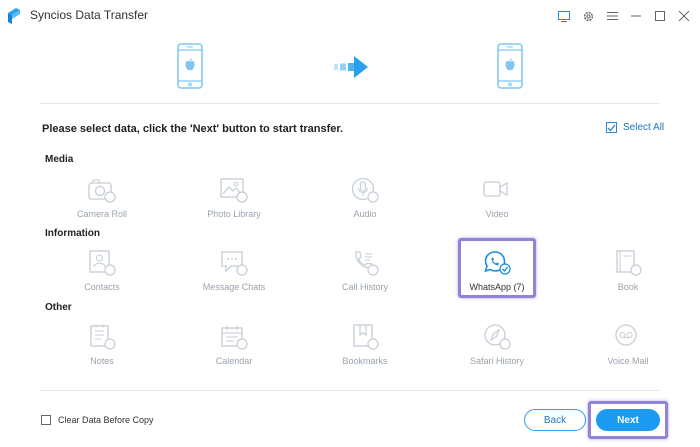  What do you see at coordinates (612, 16) in the screenshot?
I see `menu-icon` at bounding box center [612, 16].